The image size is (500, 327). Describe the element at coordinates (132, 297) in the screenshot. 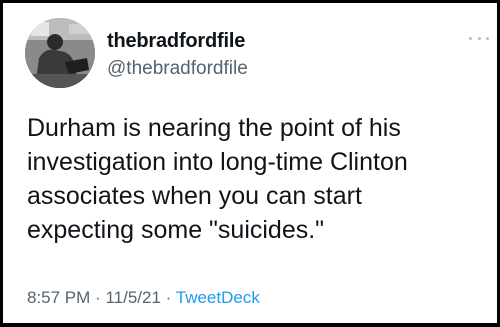

I see `tweet-date: 11/5/21` at that location.